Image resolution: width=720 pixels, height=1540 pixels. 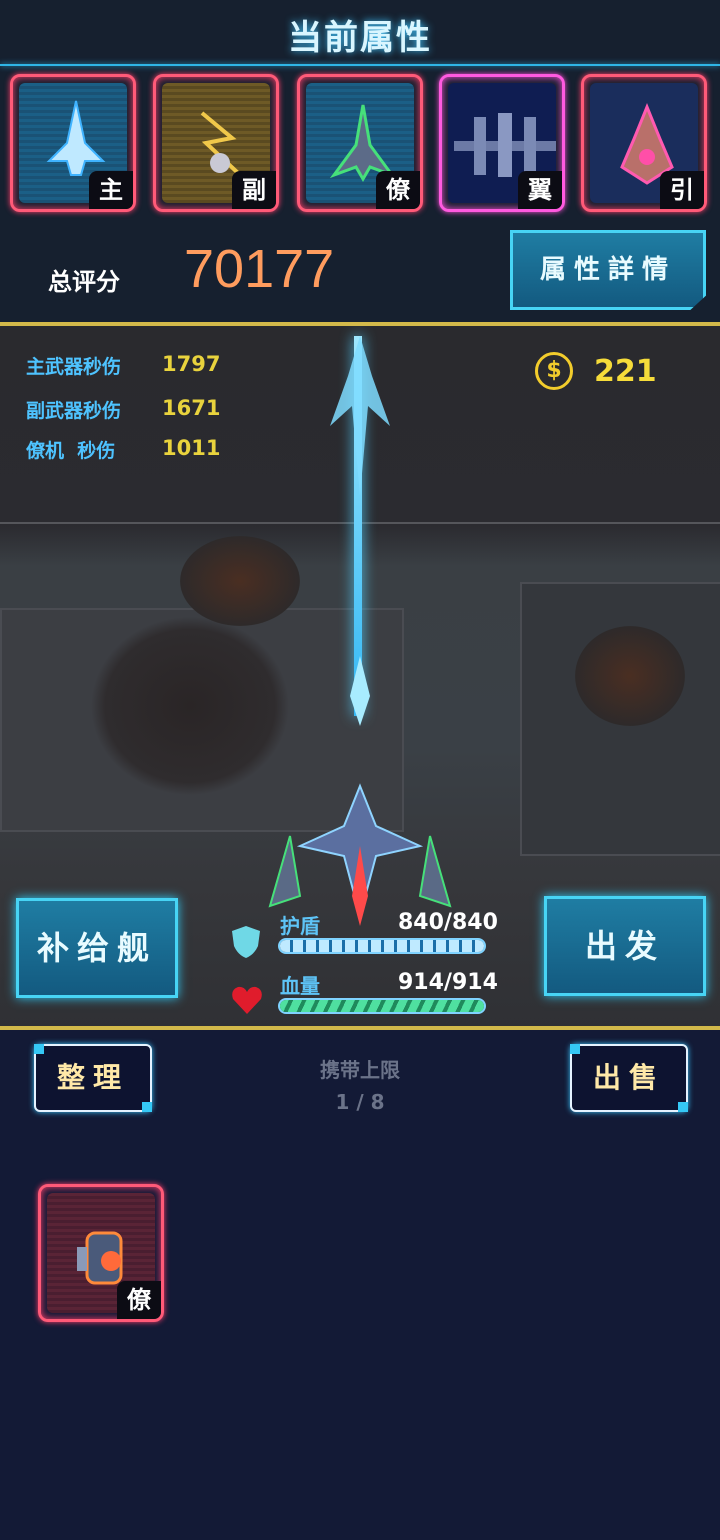 What do you see at coordinates (259, 269) in the screenshot?
I see `total-score-value: 70177` at bounding box center [259, 269].